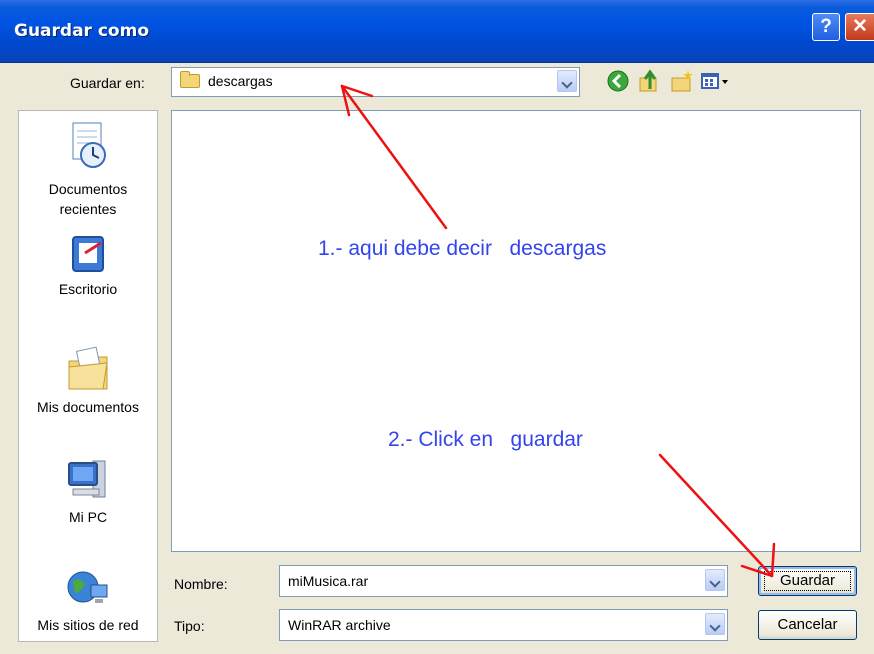  I want to click on new-folder-icon, so click(682, 81).